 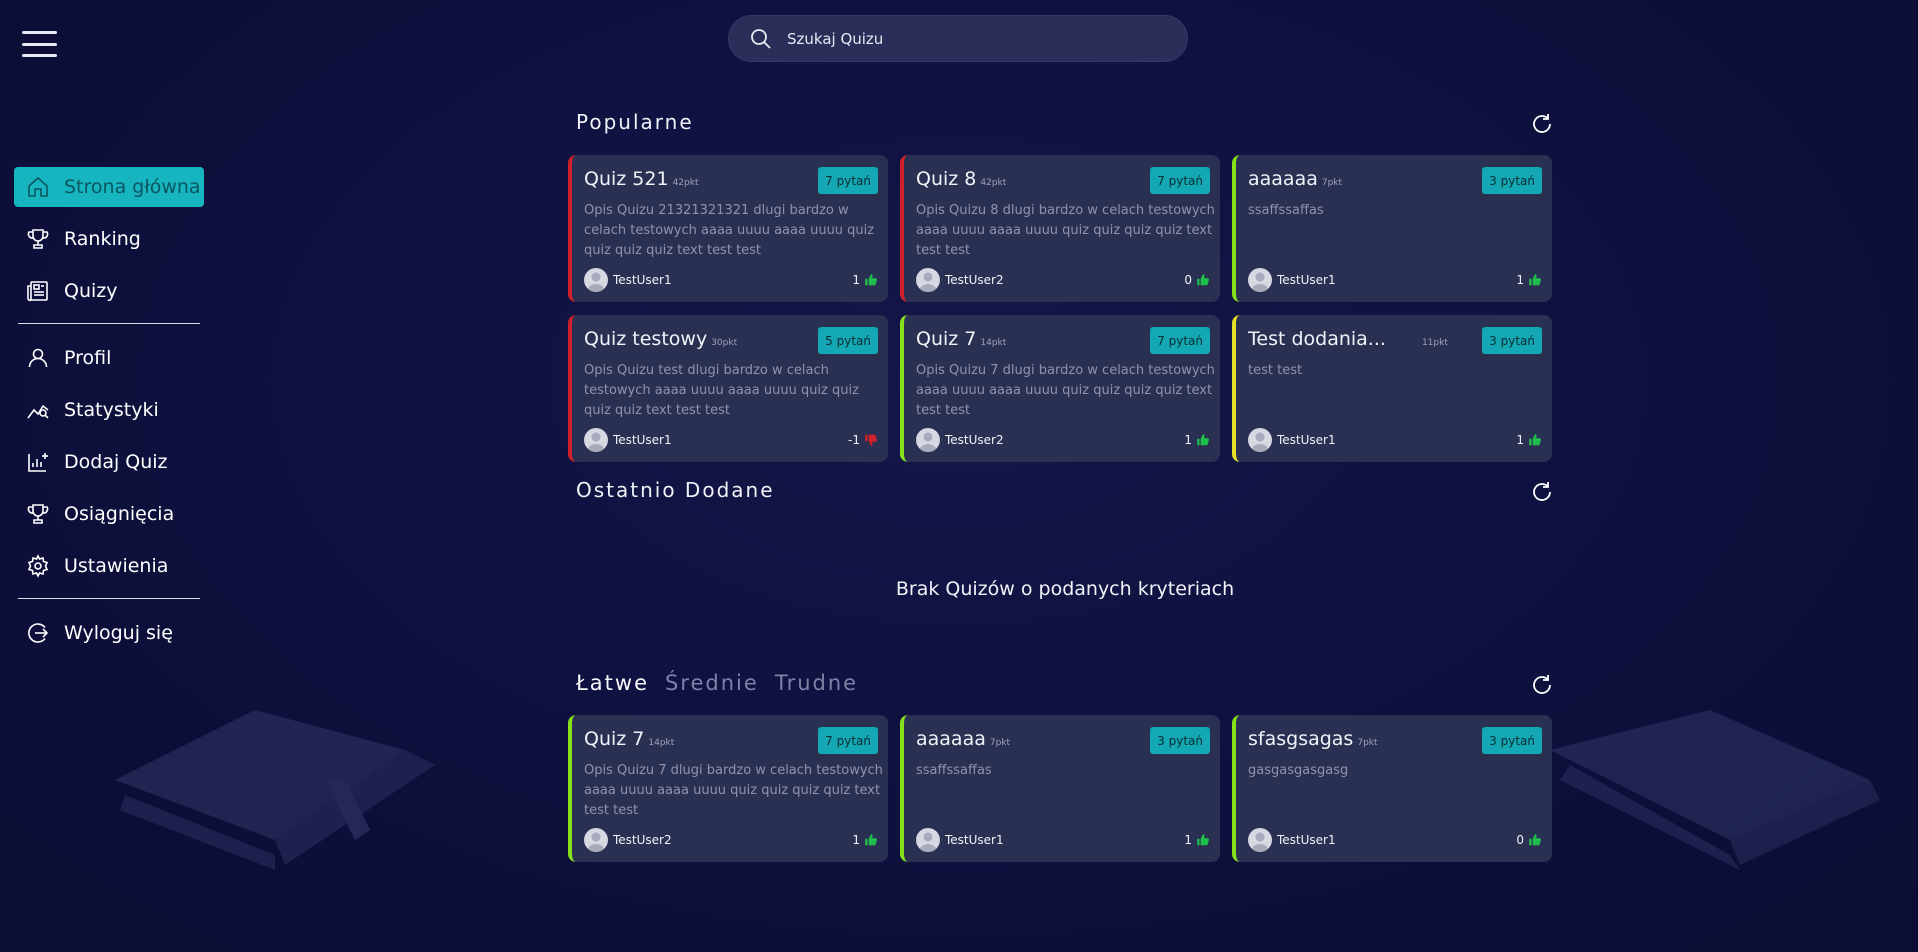 I want to click on quiz-title: Test dodania... 11pkt, so click(x=1348, y=339).